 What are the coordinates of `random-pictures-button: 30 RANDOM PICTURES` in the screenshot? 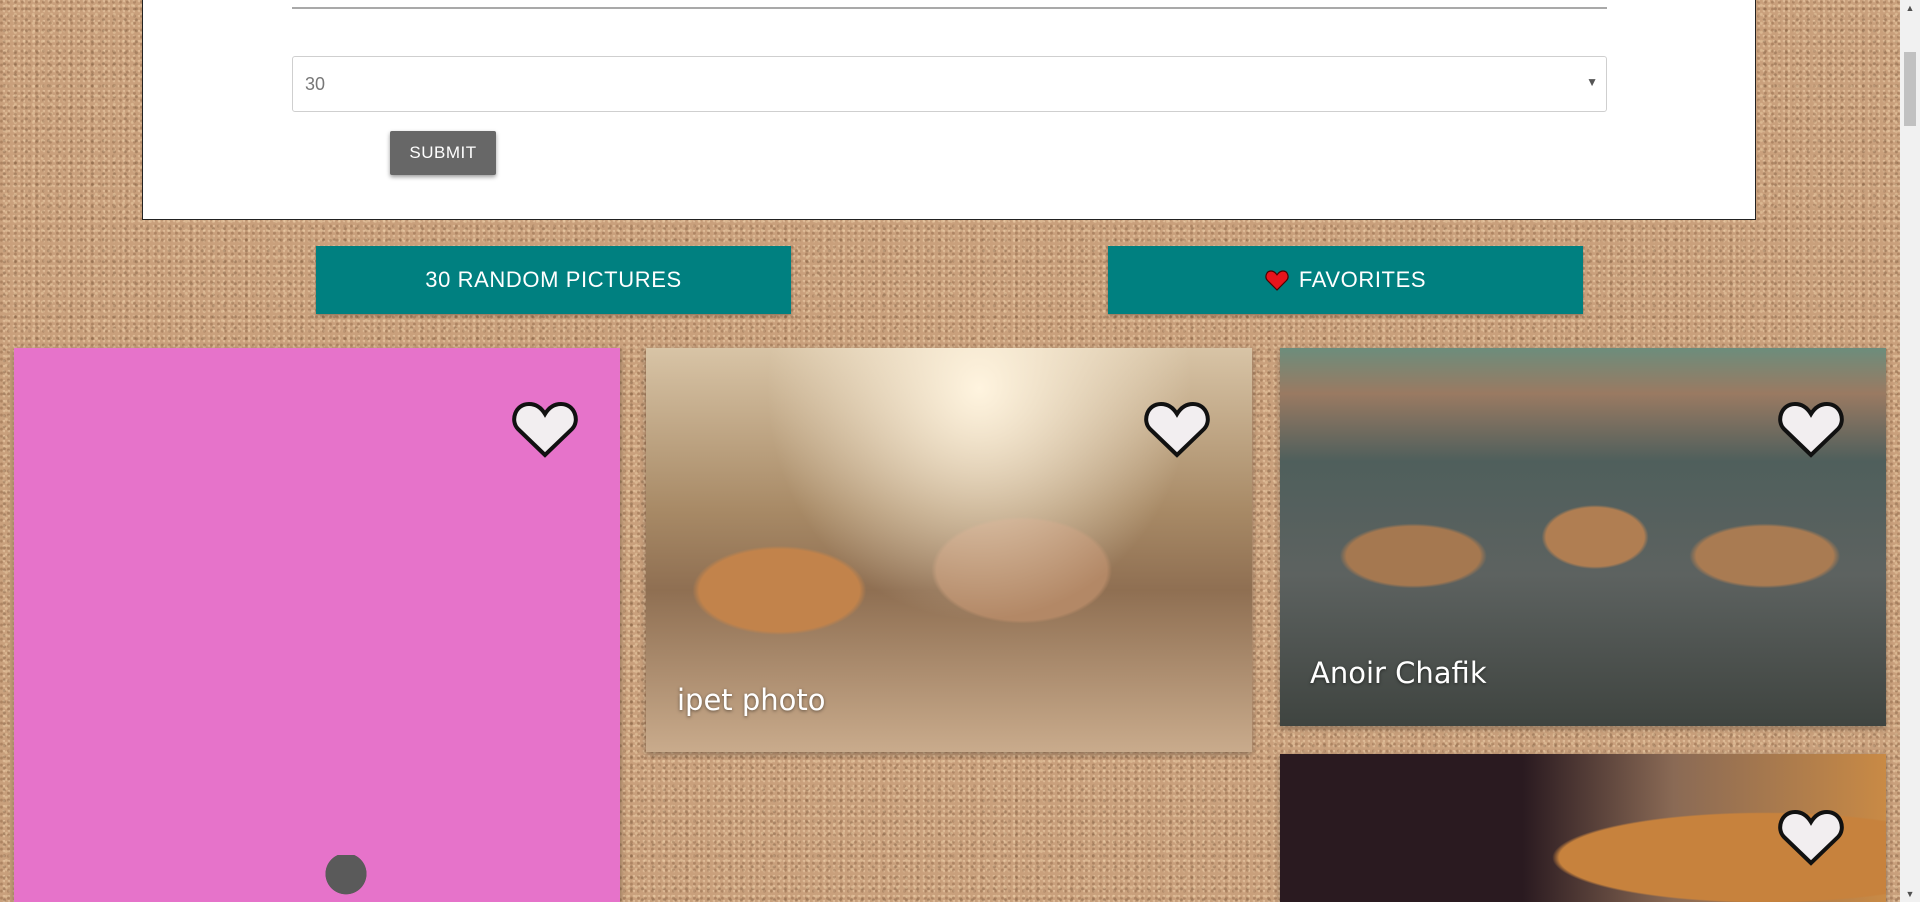 It's located at (553, 280).